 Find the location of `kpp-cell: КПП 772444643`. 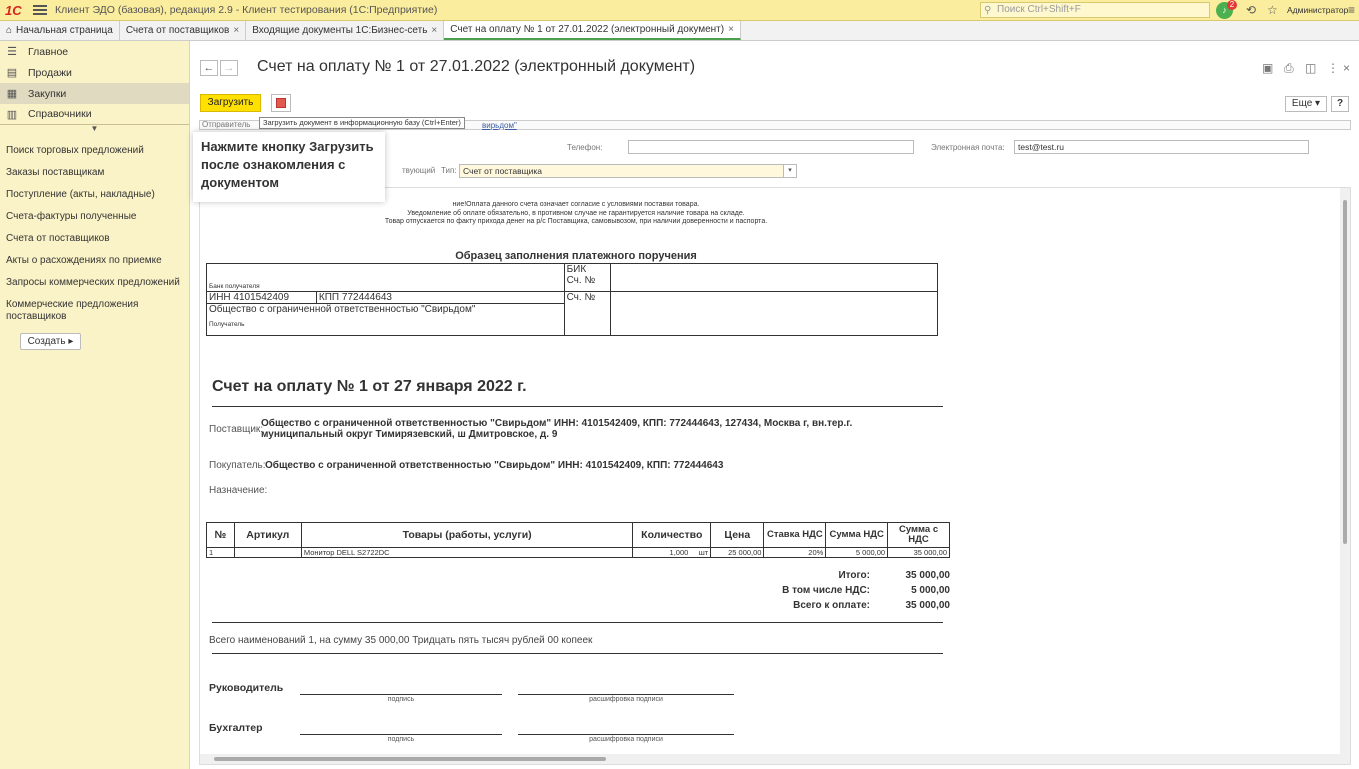

kpp-cell: КПП 772444643 is located at coordinates (440, 297).